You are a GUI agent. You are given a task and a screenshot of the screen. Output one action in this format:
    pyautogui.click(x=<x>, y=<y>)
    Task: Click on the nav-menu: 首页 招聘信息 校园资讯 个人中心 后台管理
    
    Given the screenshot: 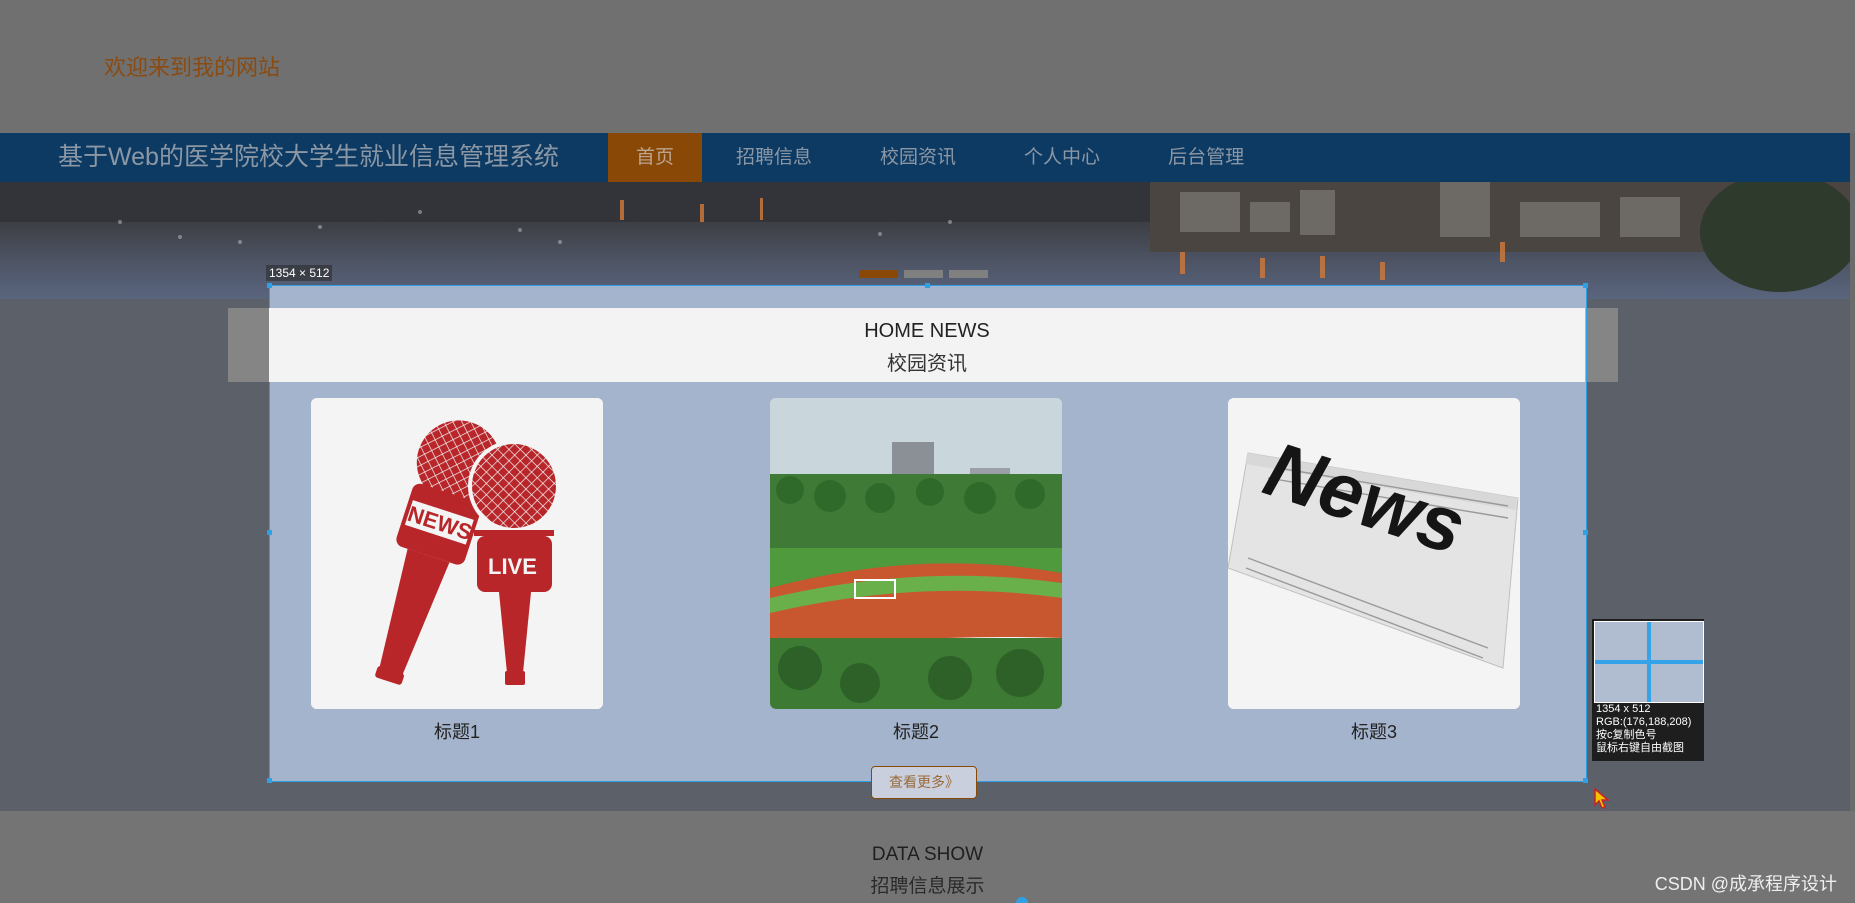 What is the action you would take?
    pyautogui.click(x=943, y=157)
    